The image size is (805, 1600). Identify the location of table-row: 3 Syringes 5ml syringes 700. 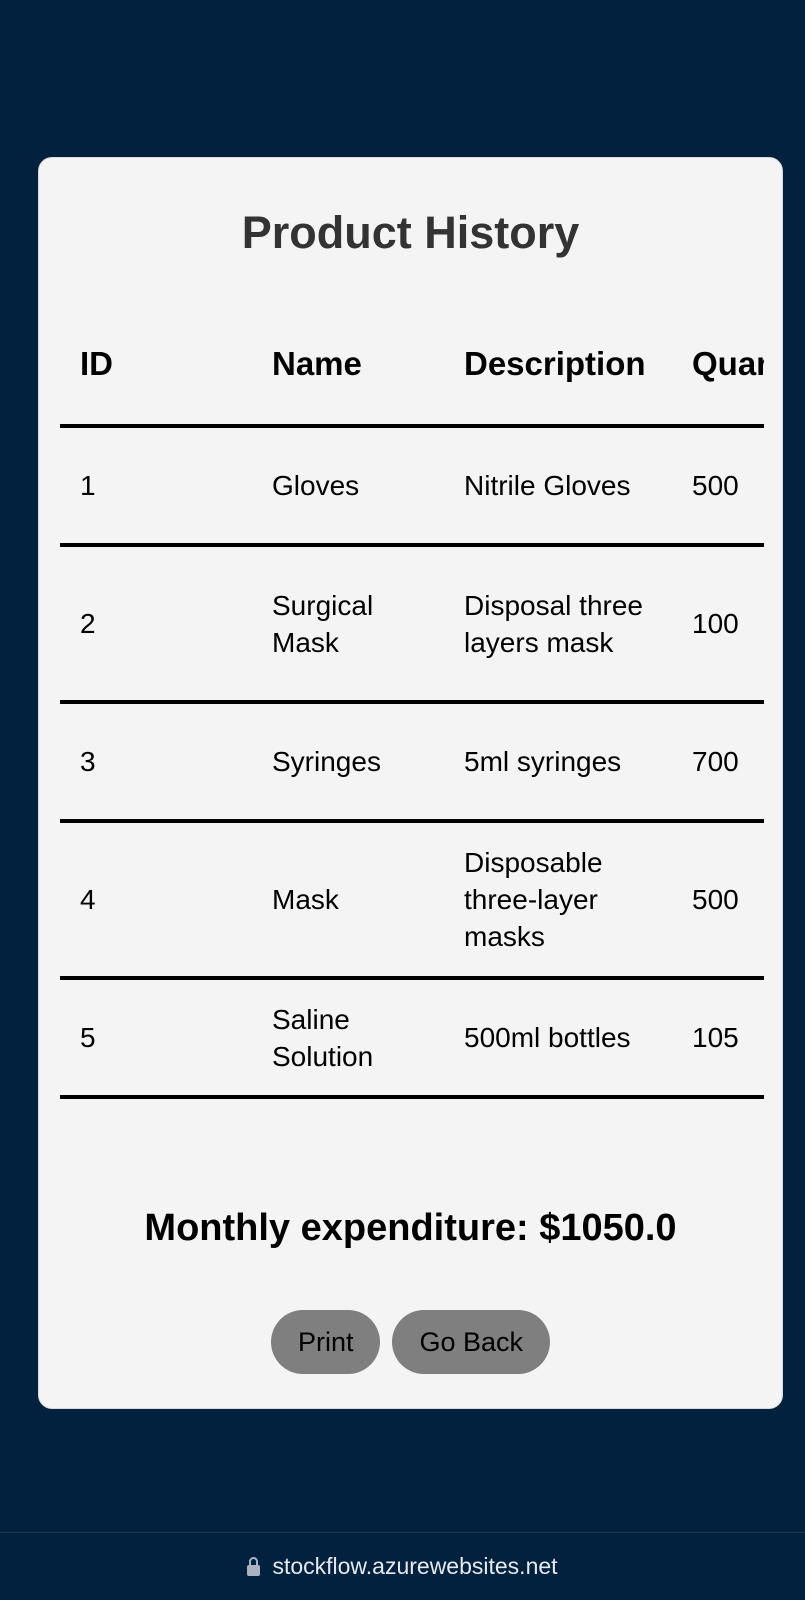
(412, 762).